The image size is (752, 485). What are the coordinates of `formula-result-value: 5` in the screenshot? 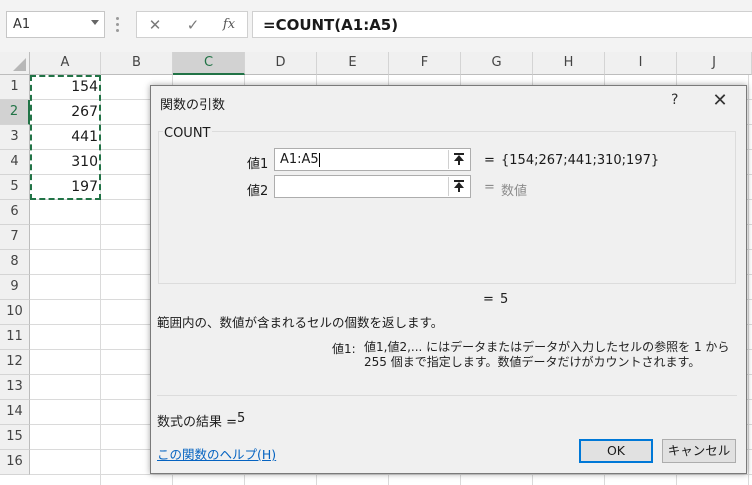 It's located at (241, 418).